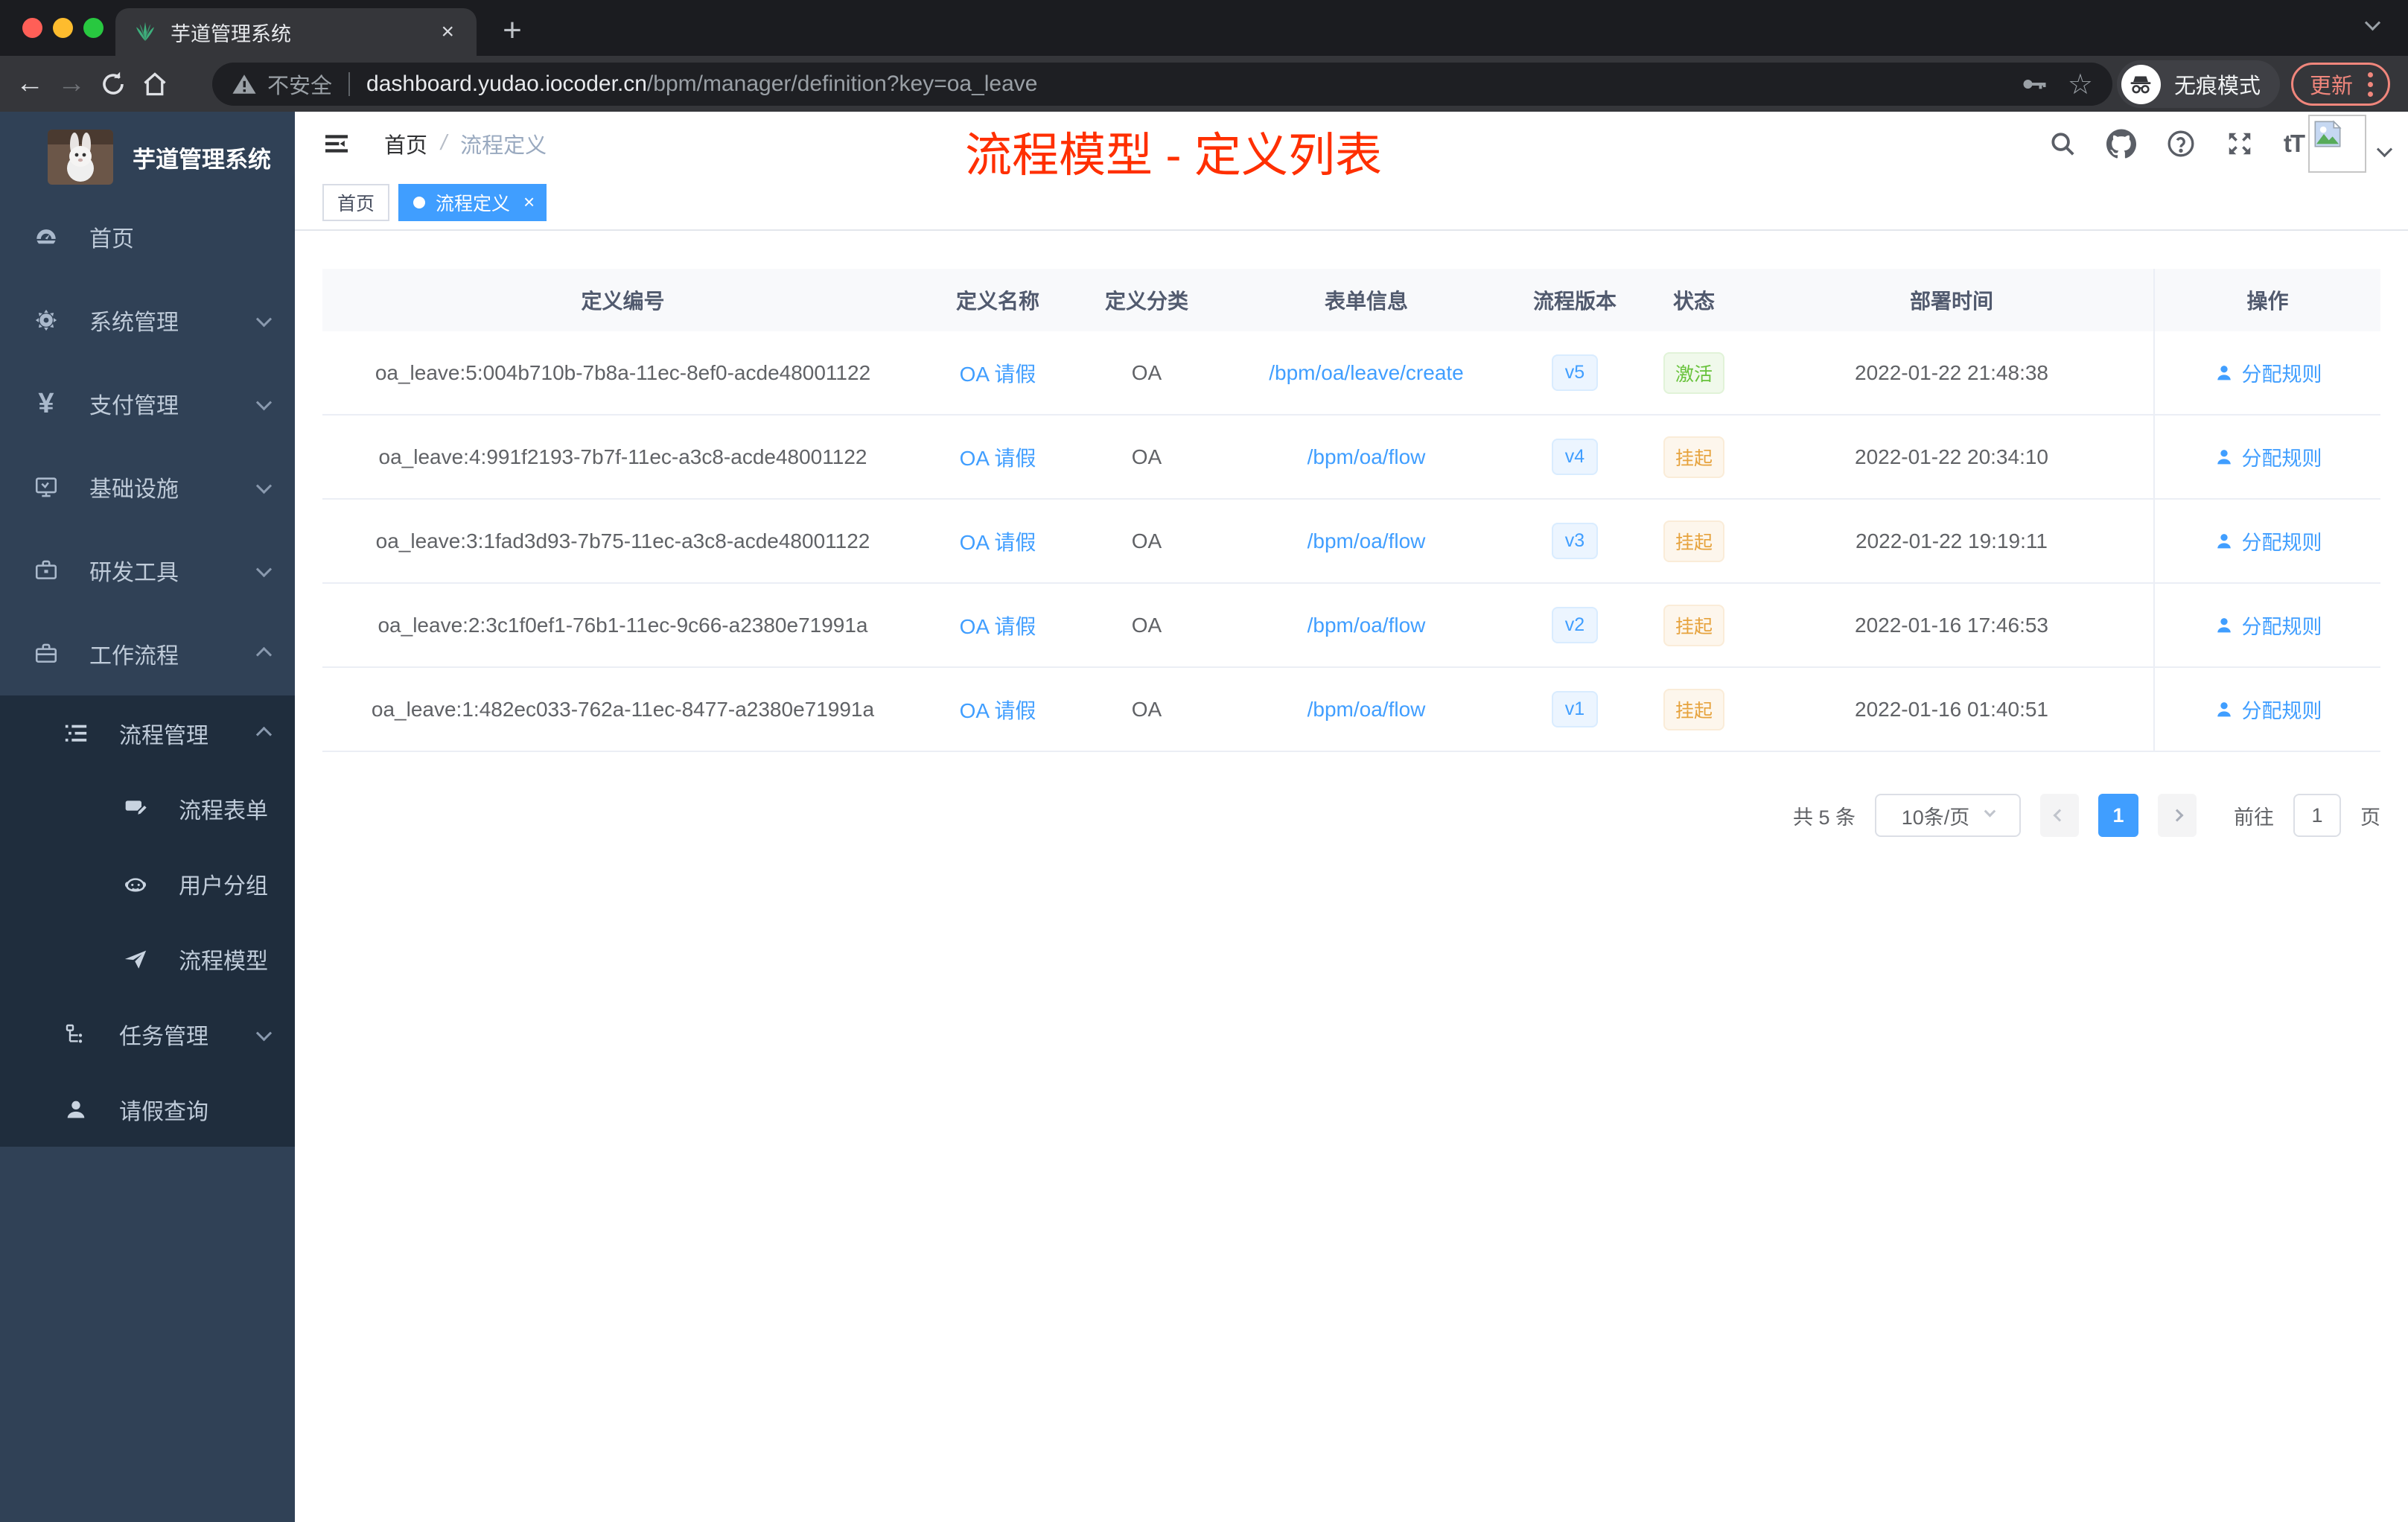  Describe the element at coordinates (147, 1334) in the screenshot. I see `sidebar-filler` at that location.